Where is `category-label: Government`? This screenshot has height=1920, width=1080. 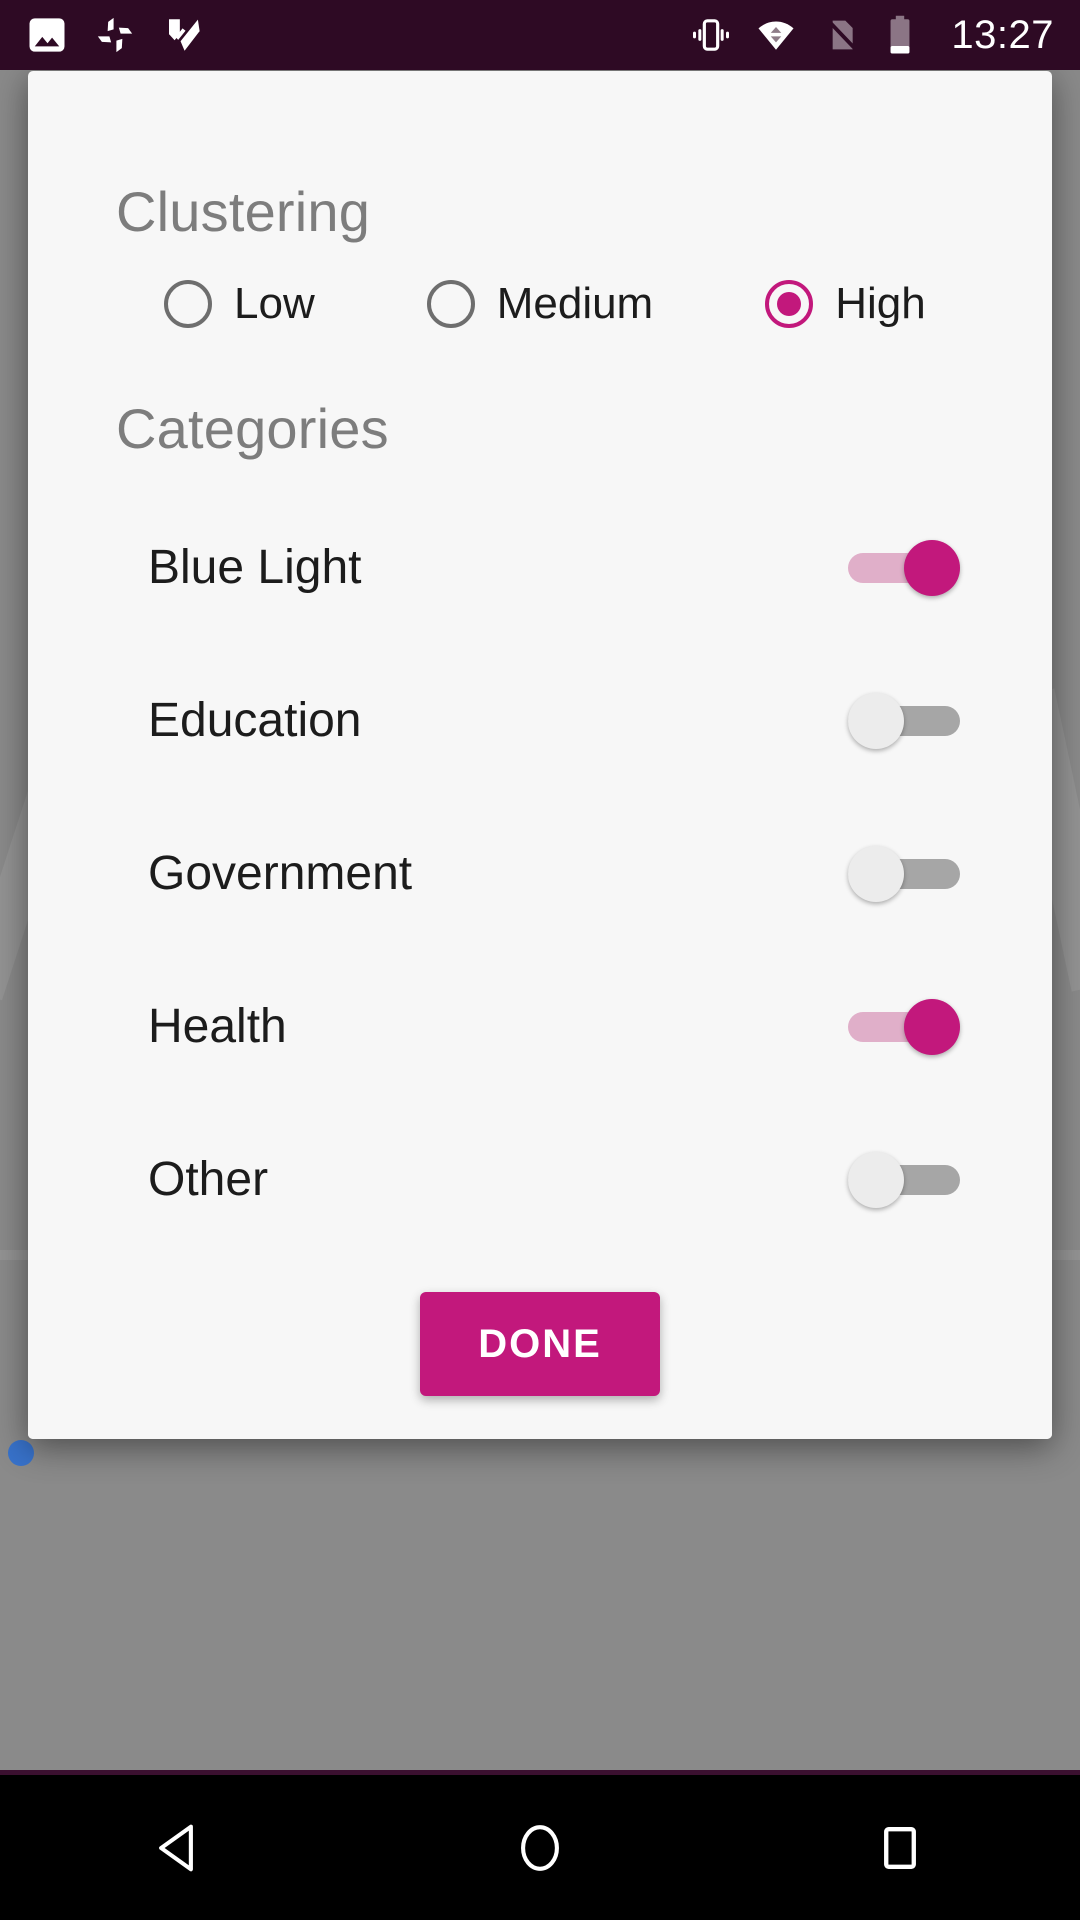 category-label: Government is located at coordinates (280, 873).